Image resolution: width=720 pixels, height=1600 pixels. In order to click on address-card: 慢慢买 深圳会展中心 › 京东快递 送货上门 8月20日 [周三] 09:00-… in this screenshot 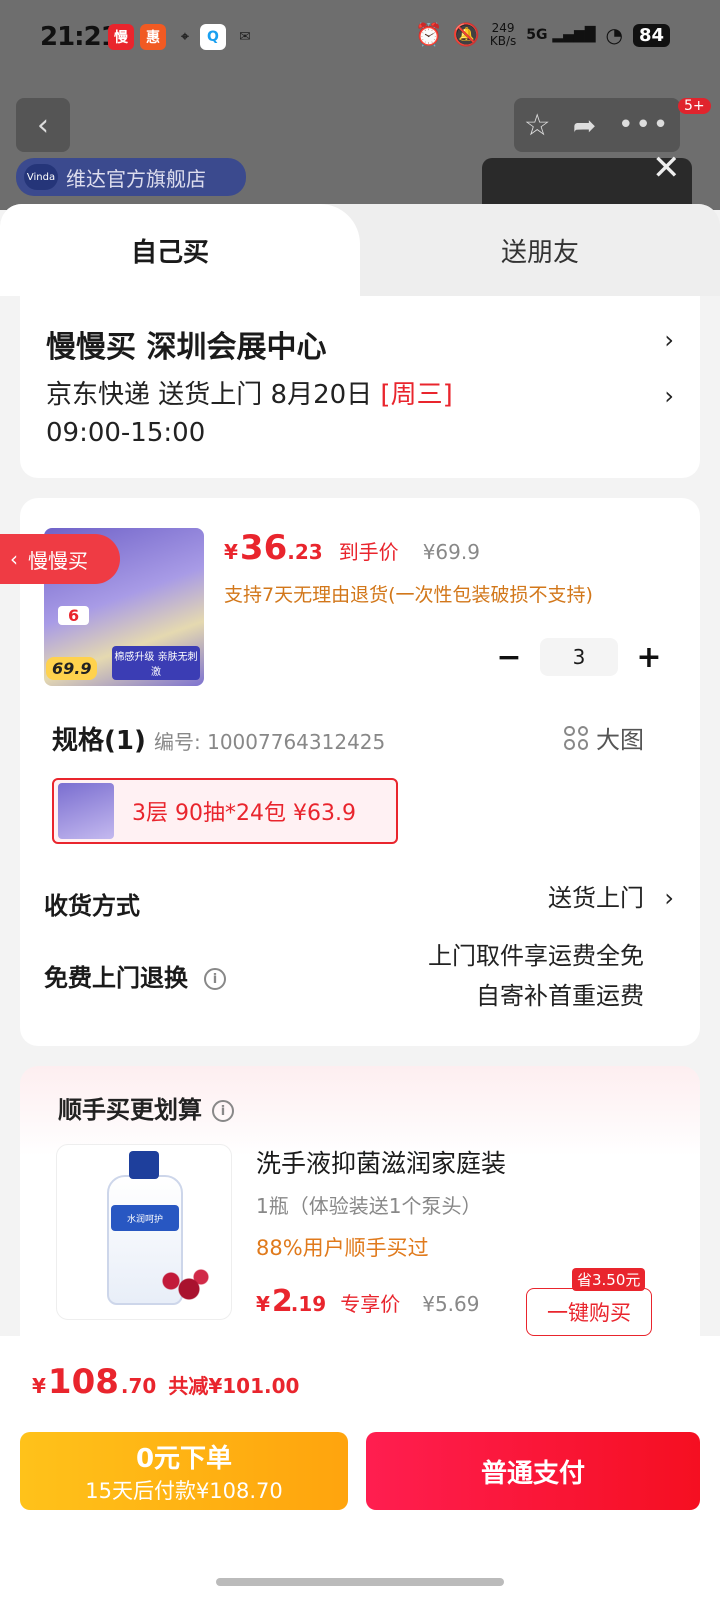, I will do `click(360, 387)`.